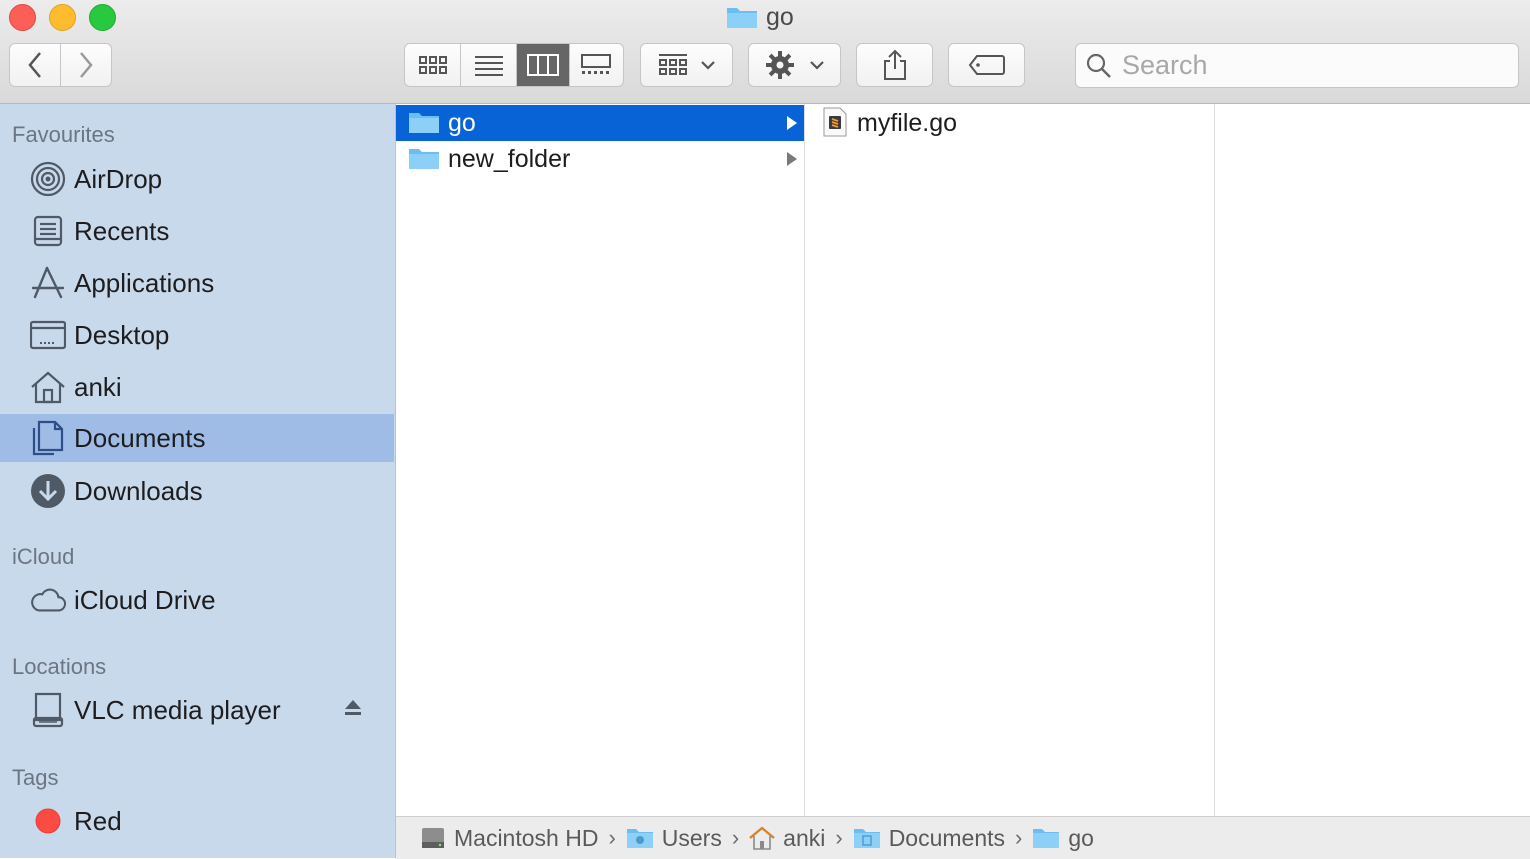 The height and width of the screenshot is (859, 1530). I want to click on path-item-label: Macintosh HD, so click(526, 837).